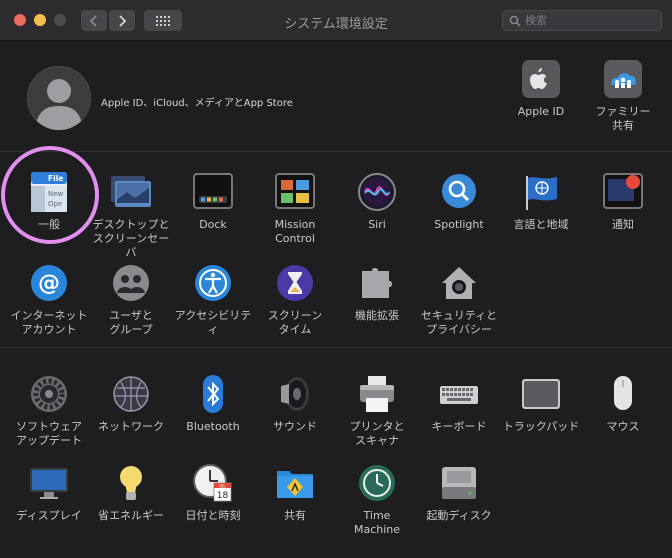  I want to click on pref-language-region: 言語と地域, so click(541, 216).